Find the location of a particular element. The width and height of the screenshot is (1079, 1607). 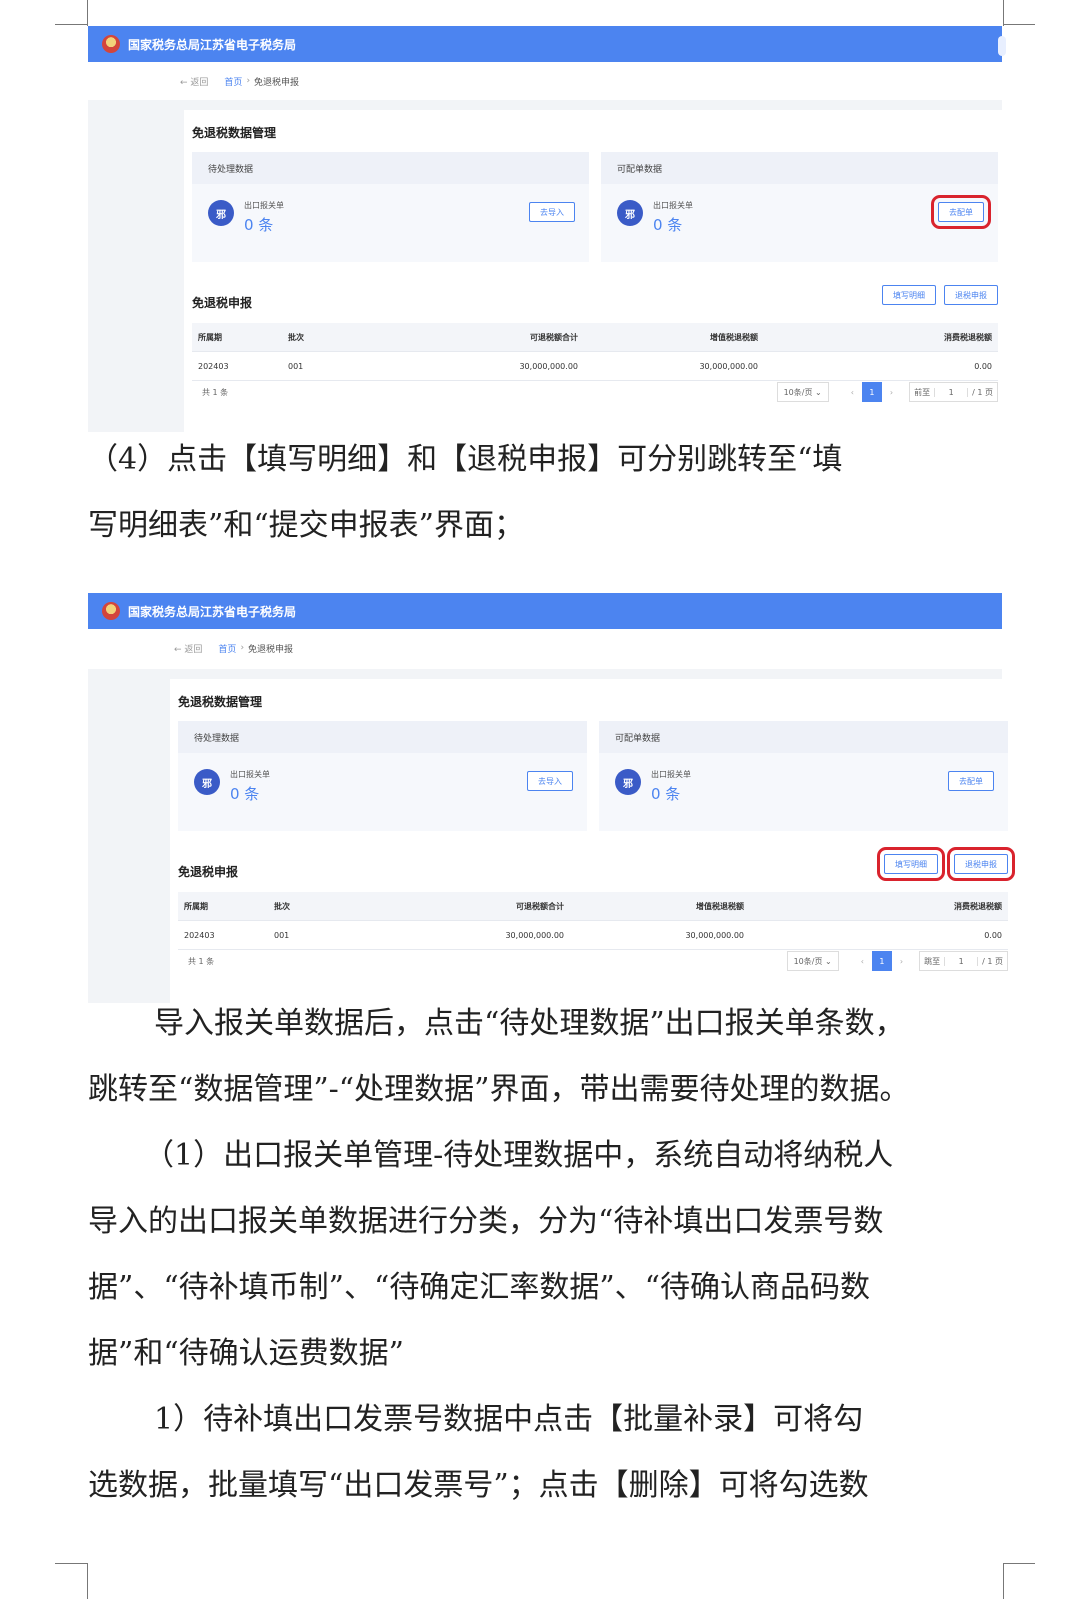

total-pages: / 1 页 is located at coordinates (982, 392).